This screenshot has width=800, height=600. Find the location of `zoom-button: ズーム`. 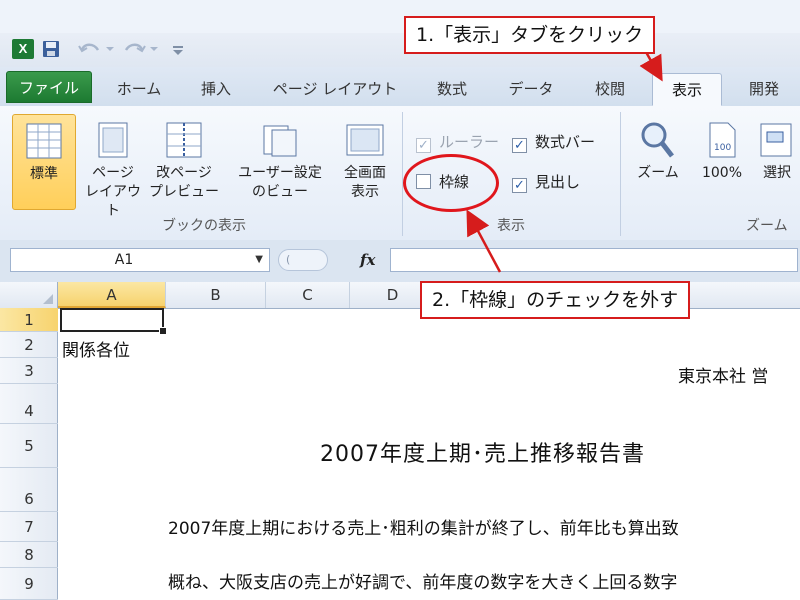

zoom-button: ズーム is located at coordinates (658, 162).